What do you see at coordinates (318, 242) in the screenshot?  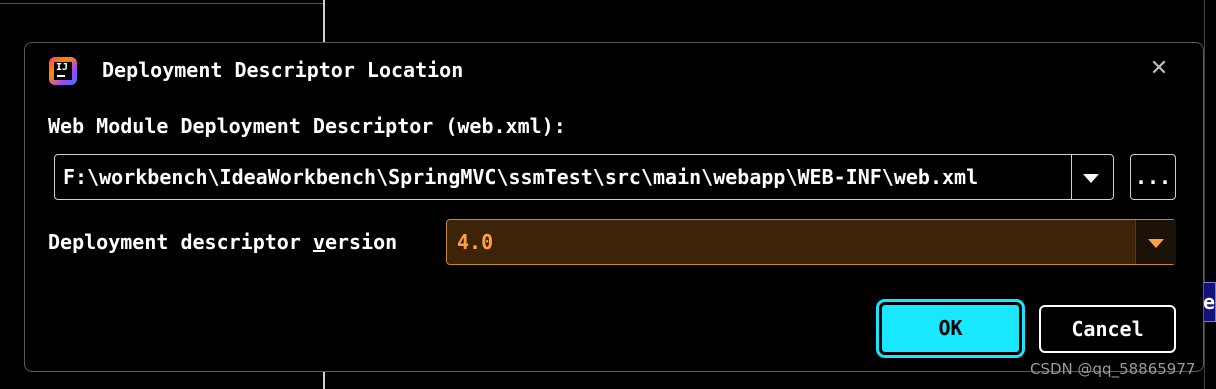 I see `version-label-mnemonic: v` at bounding box center [318, 242].